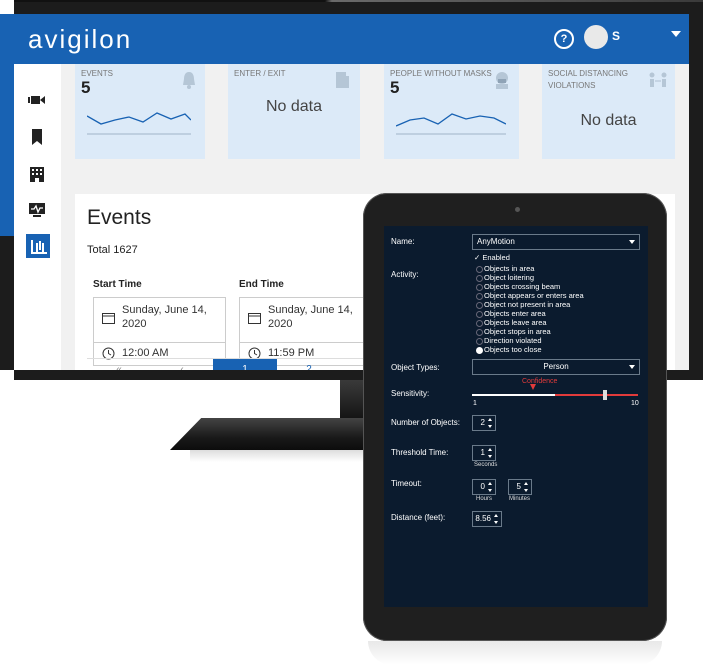 This screenshot has width=703, height=669. Describe the element at coordinates (502, 80) in the screenshot. I see `person-mask-icon` at that location.